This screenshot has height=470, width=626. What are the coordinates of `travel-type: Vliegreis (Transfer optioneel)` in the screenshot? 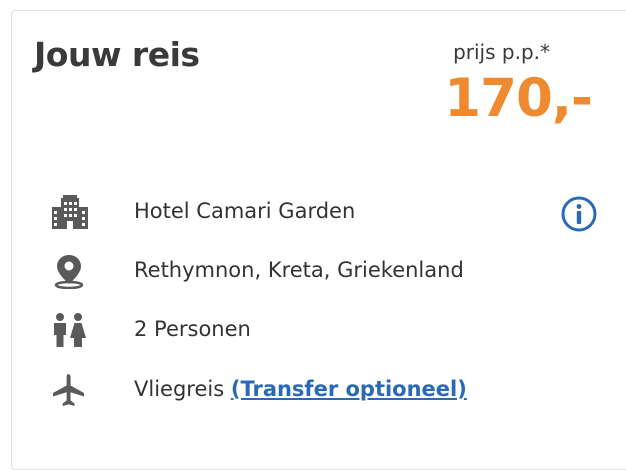 It's located at (300, 389).